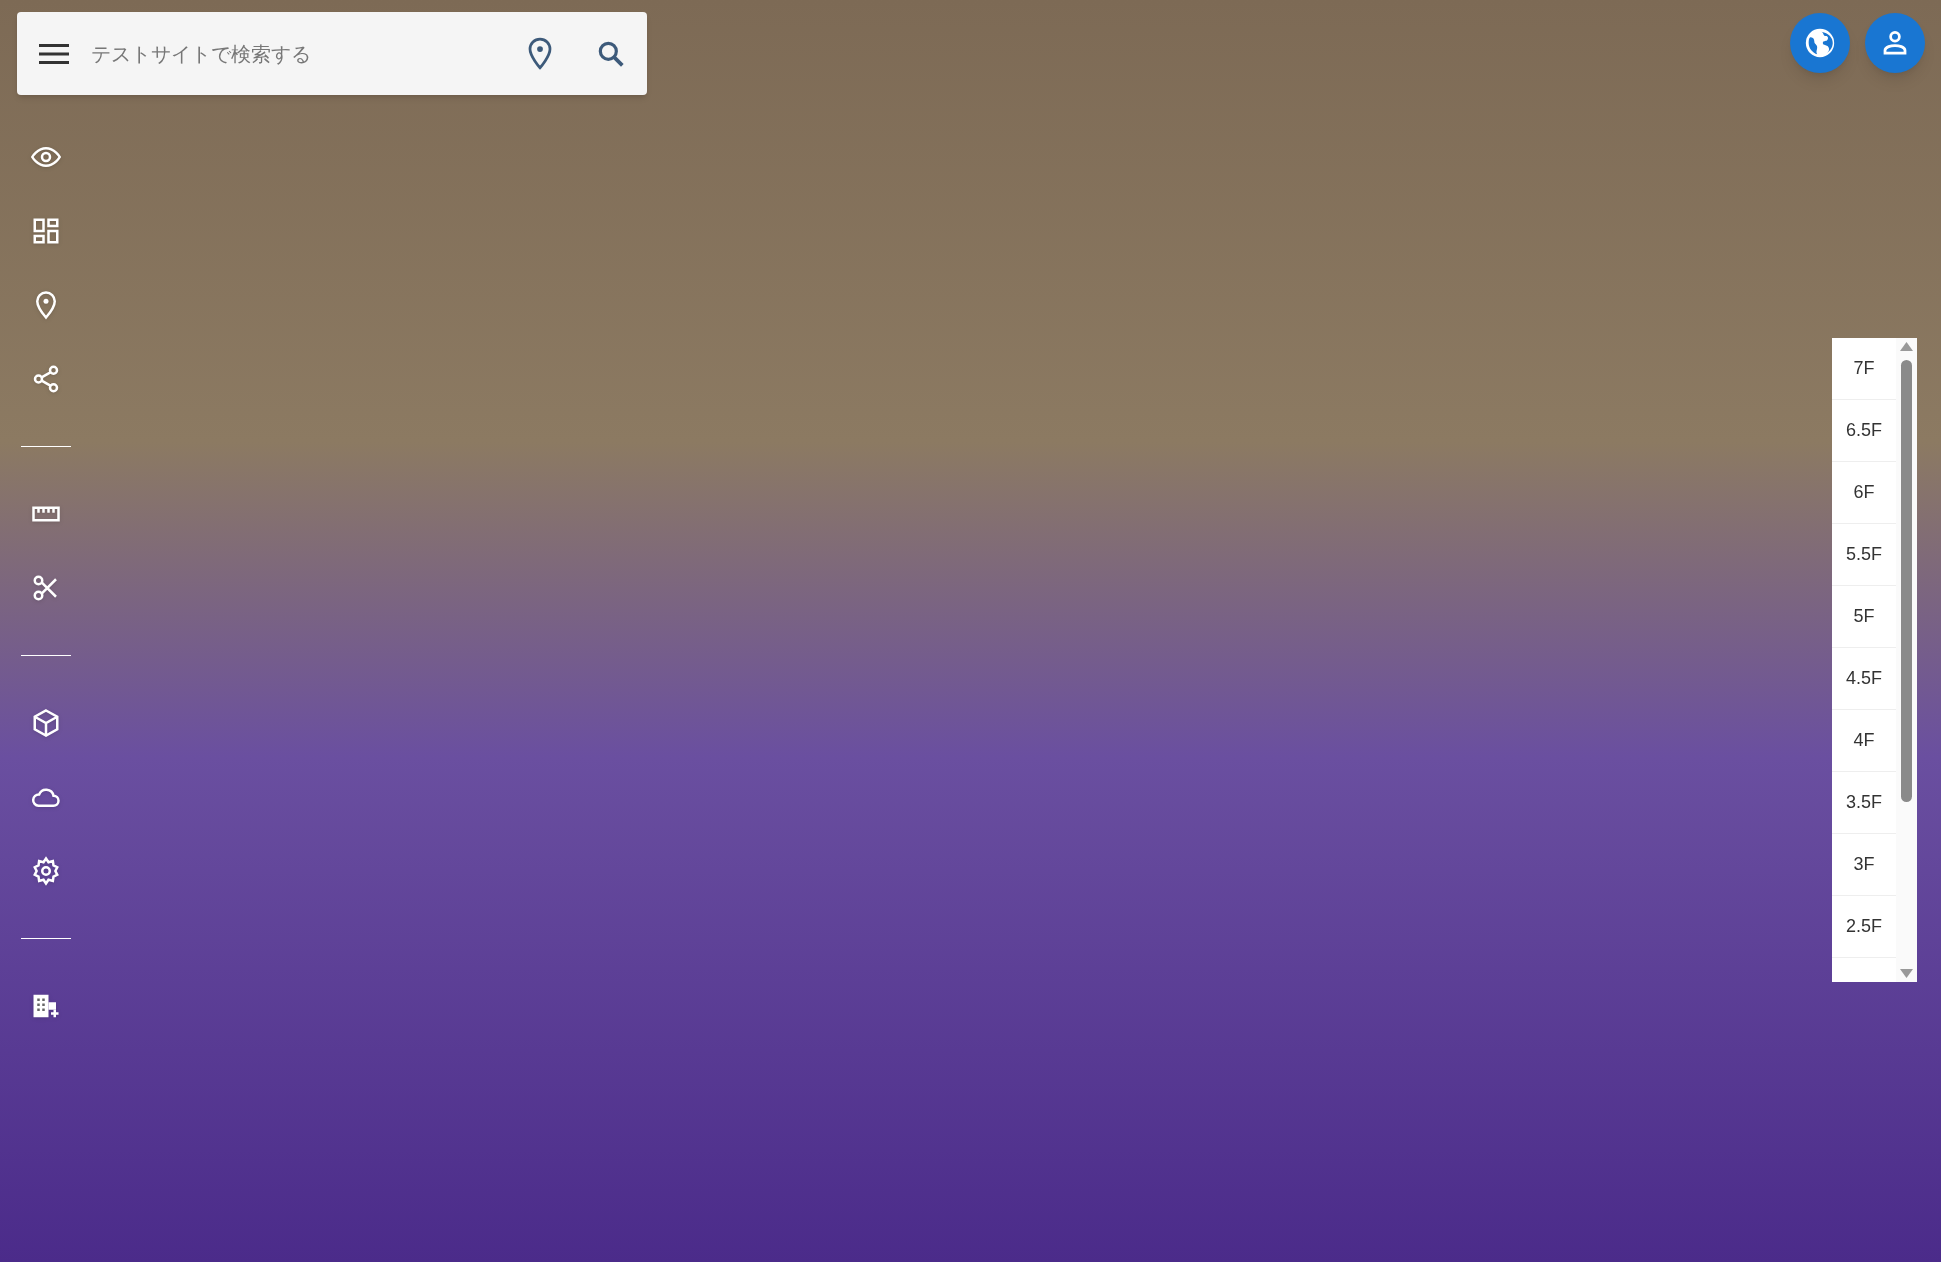 This screenshot has height=1262, width=1941. Describe the element at coordinates (298, 53) in the screenshot. I see `search-field: テストサイトで検索する` at that location.